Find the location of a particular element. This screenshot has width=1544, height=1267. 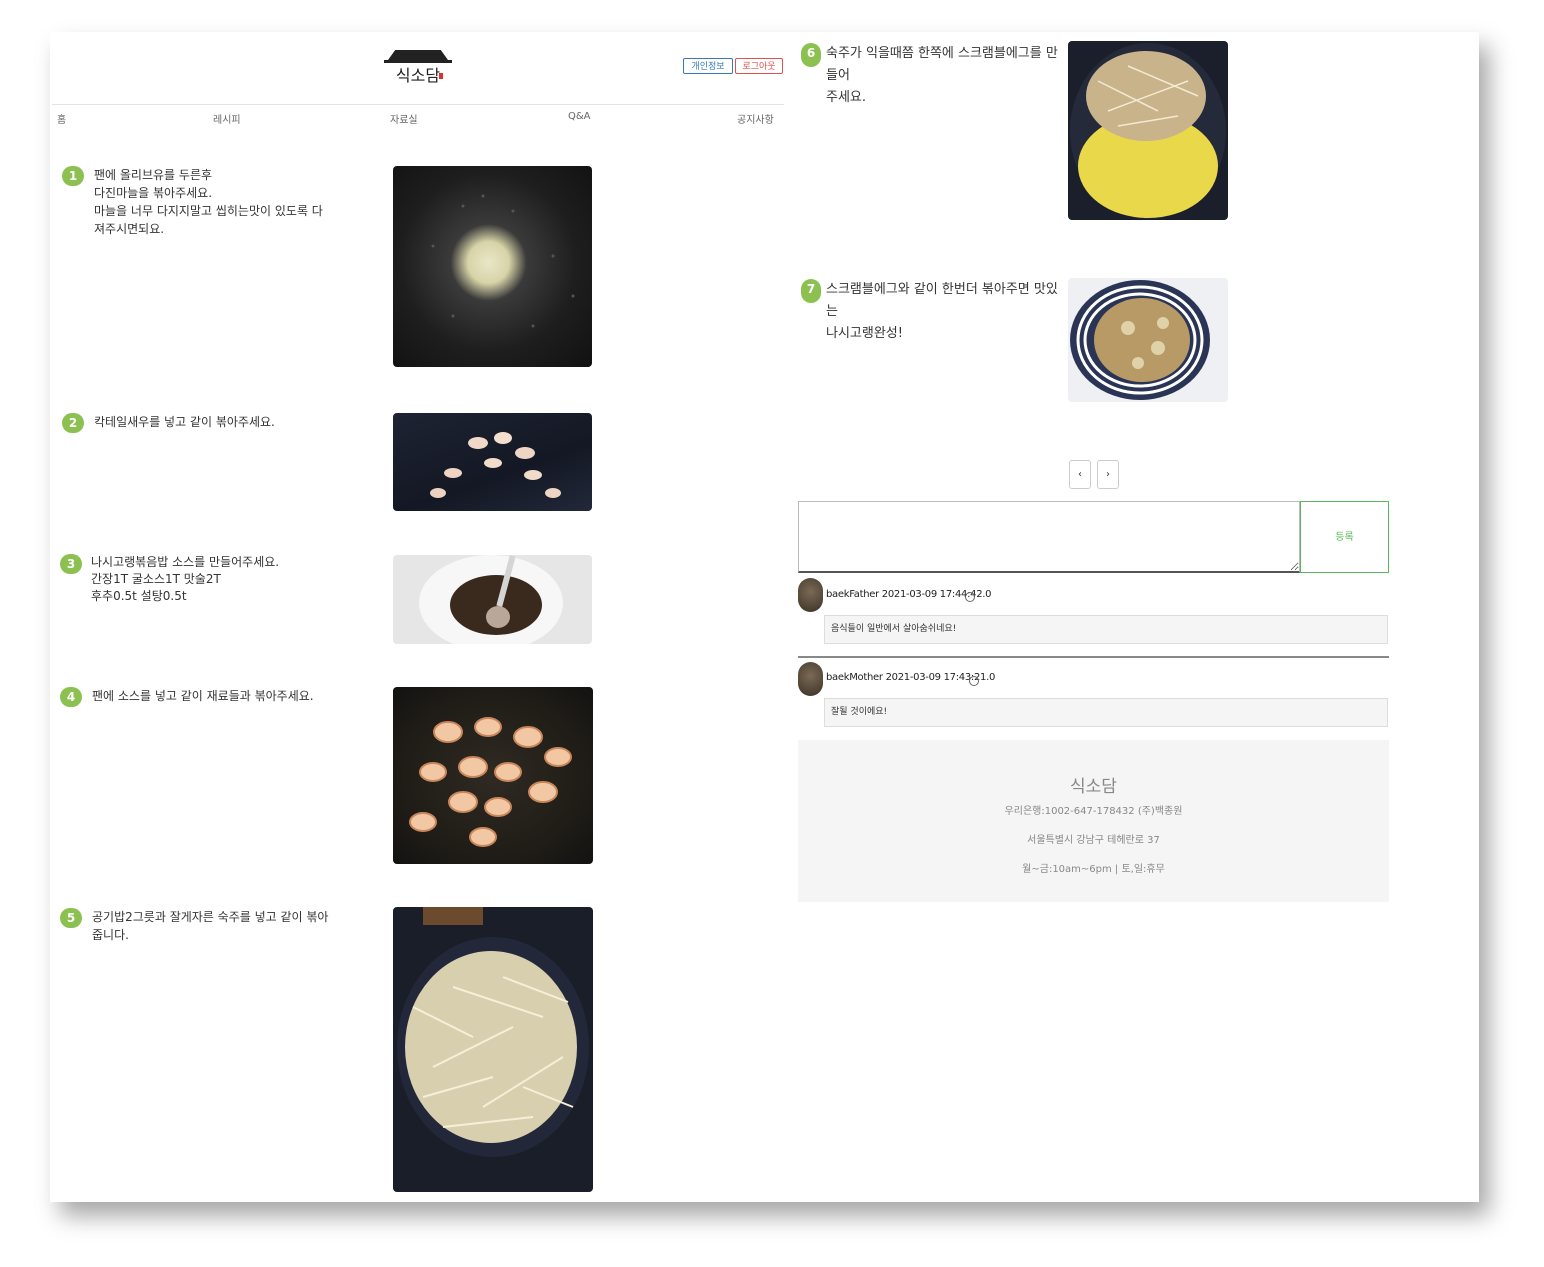

nav-archive: 자료실 is located at coordinates (404, 118).